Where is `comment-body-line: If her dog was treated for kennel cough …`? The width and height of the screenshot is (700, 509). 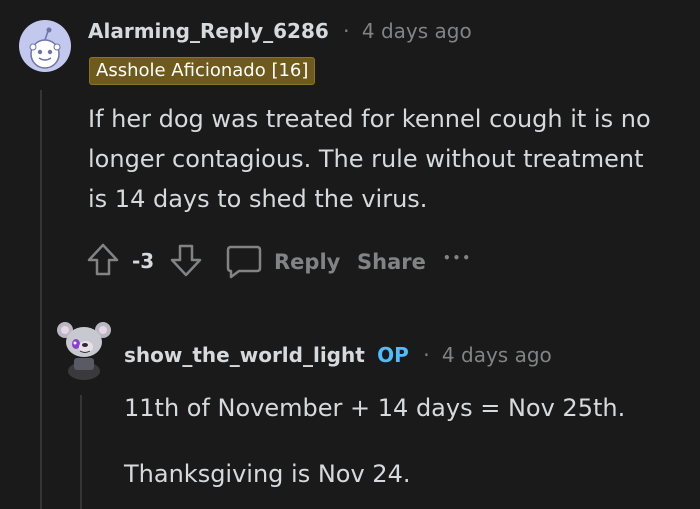 comment-body-line: If her dog was treated for kennel cough … is located at coordinates (369, 119).